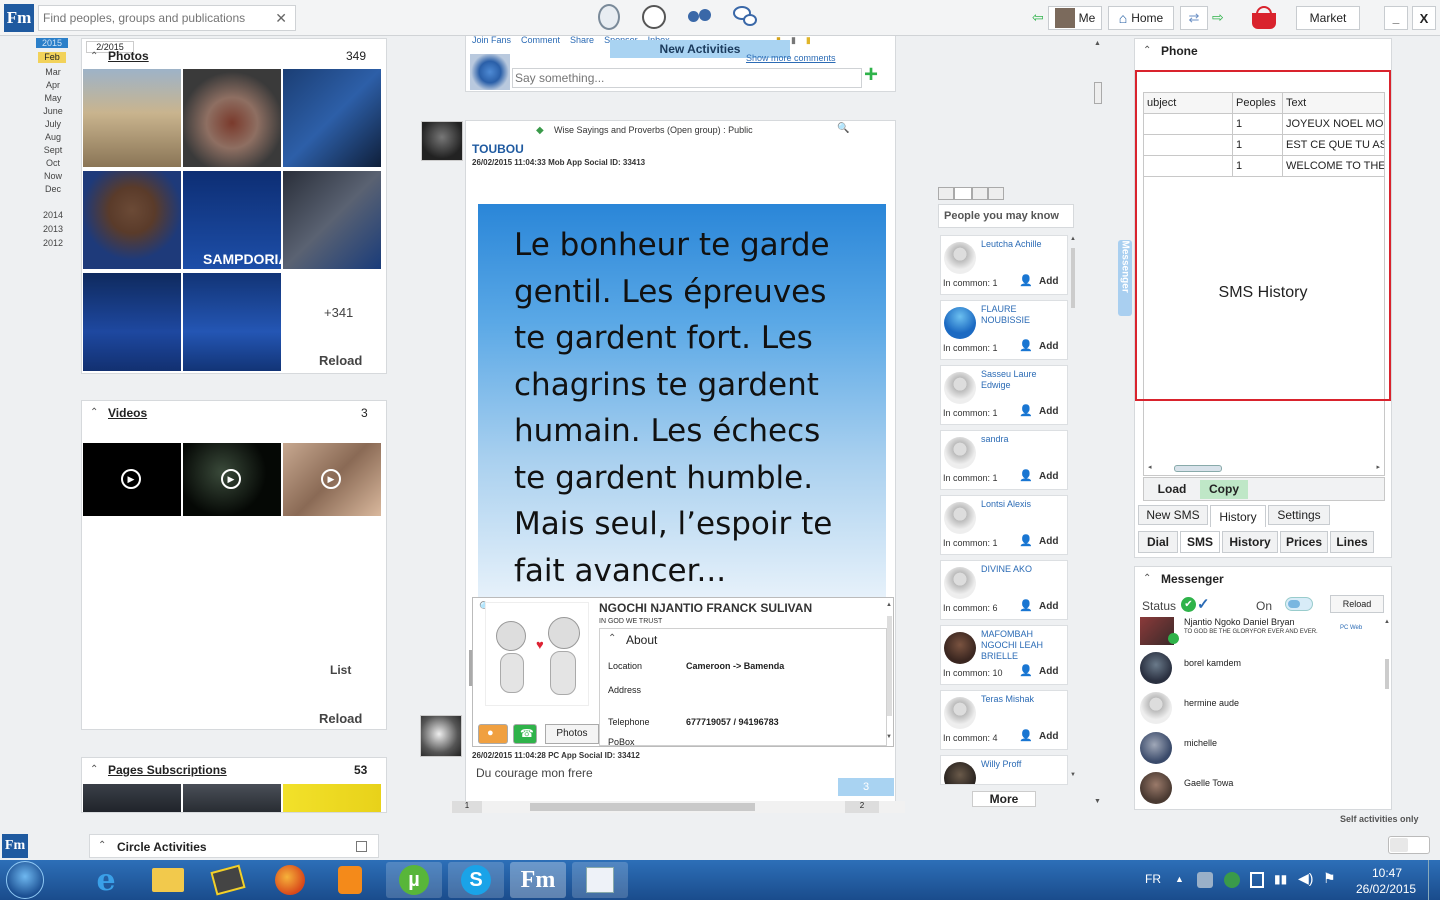 Image resolution: width=1440 pixels, height=900 pixels. What do you see at coordinates (1328, 18) in the screenshot?
I see `market-button: Market` at bounding box center [1328, 18].